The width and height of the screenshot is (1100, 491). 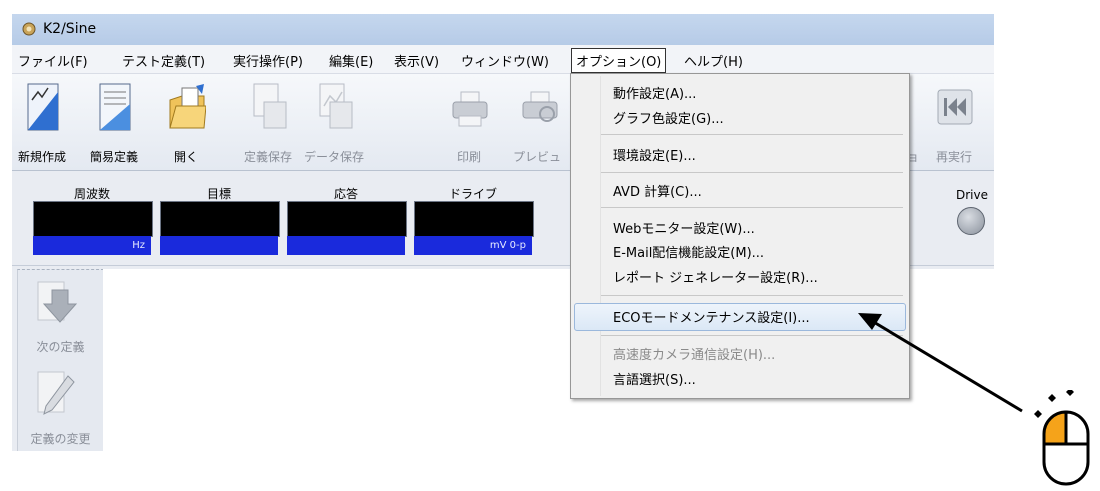 What do you see at coordinates (219, 245) in the screenshot?
I see `target-unit` at bounding box center [219, 245].